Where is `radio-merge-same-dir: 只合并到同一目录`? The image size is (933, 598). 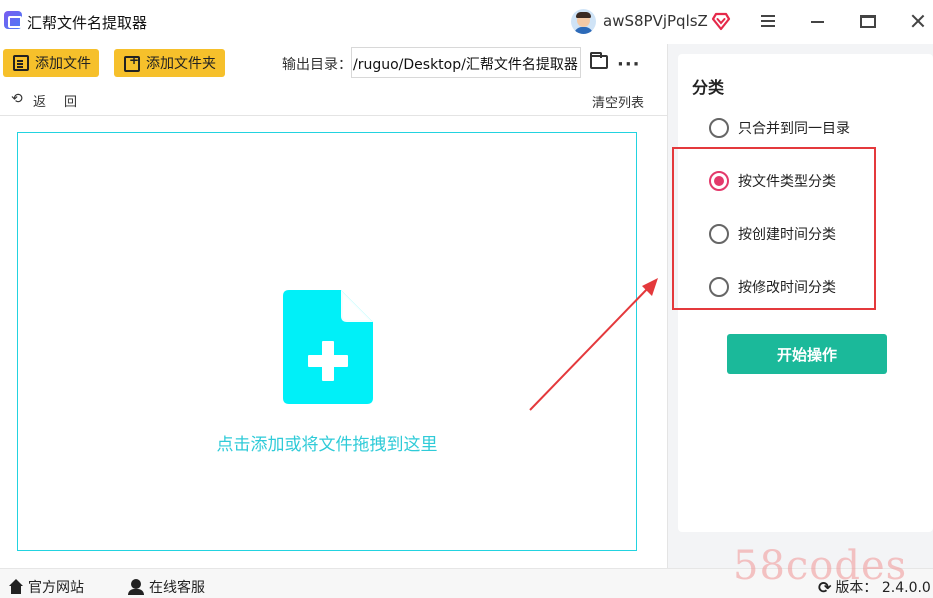
radio-merge-same-dir: 只合并到同一目录 is located at coordinates (779, 128).